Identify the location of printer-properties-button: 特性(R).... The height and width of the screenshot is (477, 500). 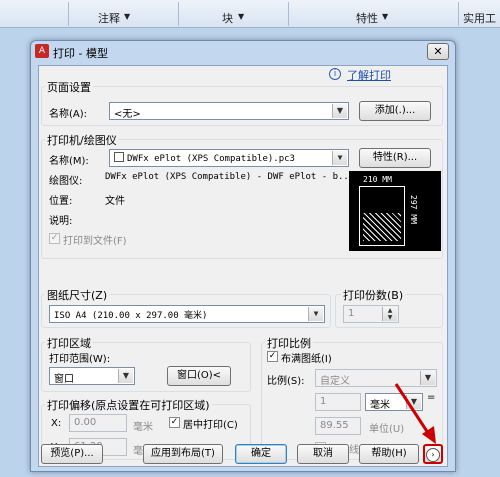
(395, 158).